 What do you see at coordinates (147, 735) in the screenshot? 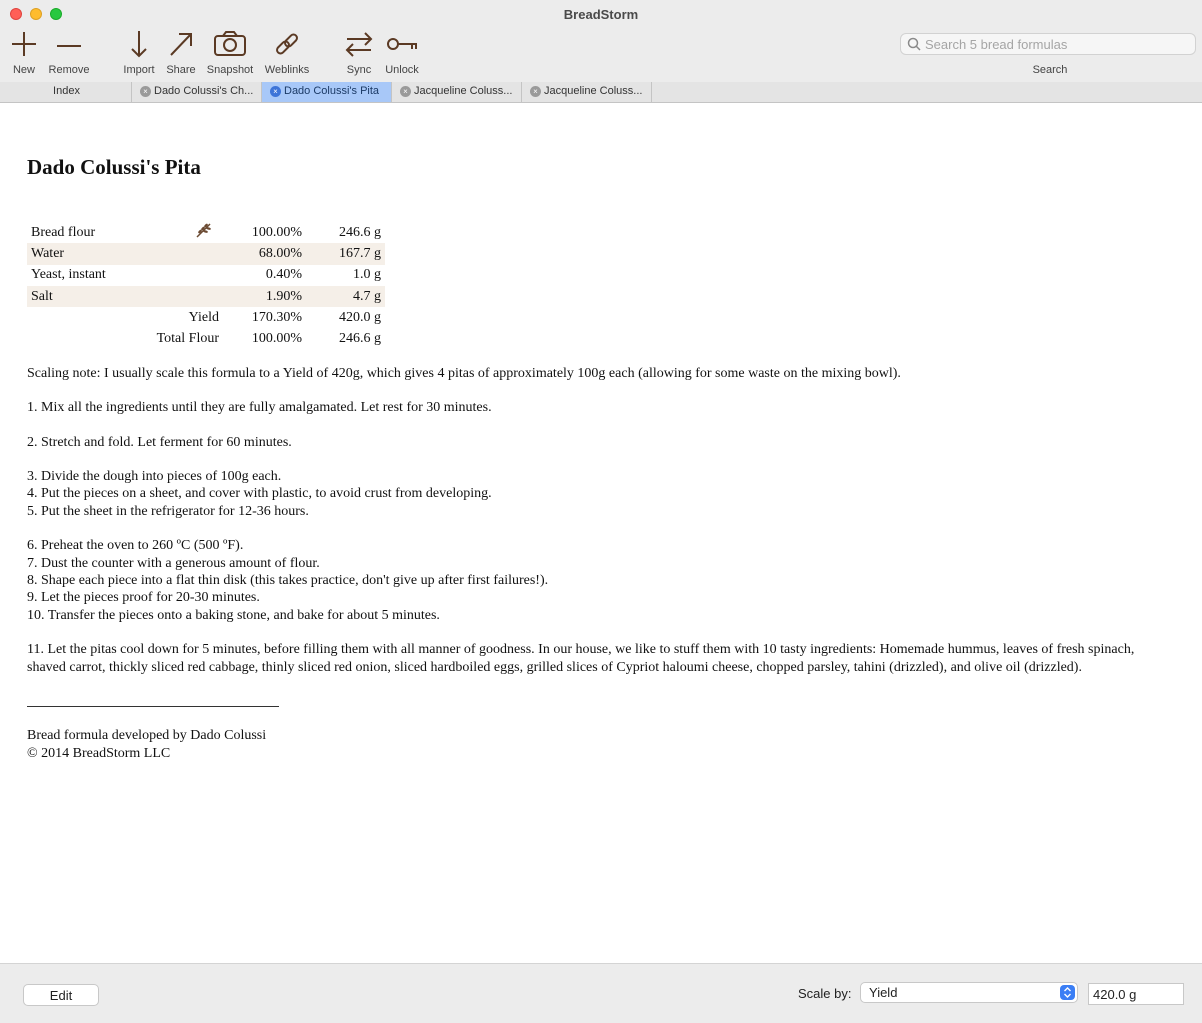
I see `credit-line: Bread formula developed by Dado Colussi` at bounding box center [147, 735].